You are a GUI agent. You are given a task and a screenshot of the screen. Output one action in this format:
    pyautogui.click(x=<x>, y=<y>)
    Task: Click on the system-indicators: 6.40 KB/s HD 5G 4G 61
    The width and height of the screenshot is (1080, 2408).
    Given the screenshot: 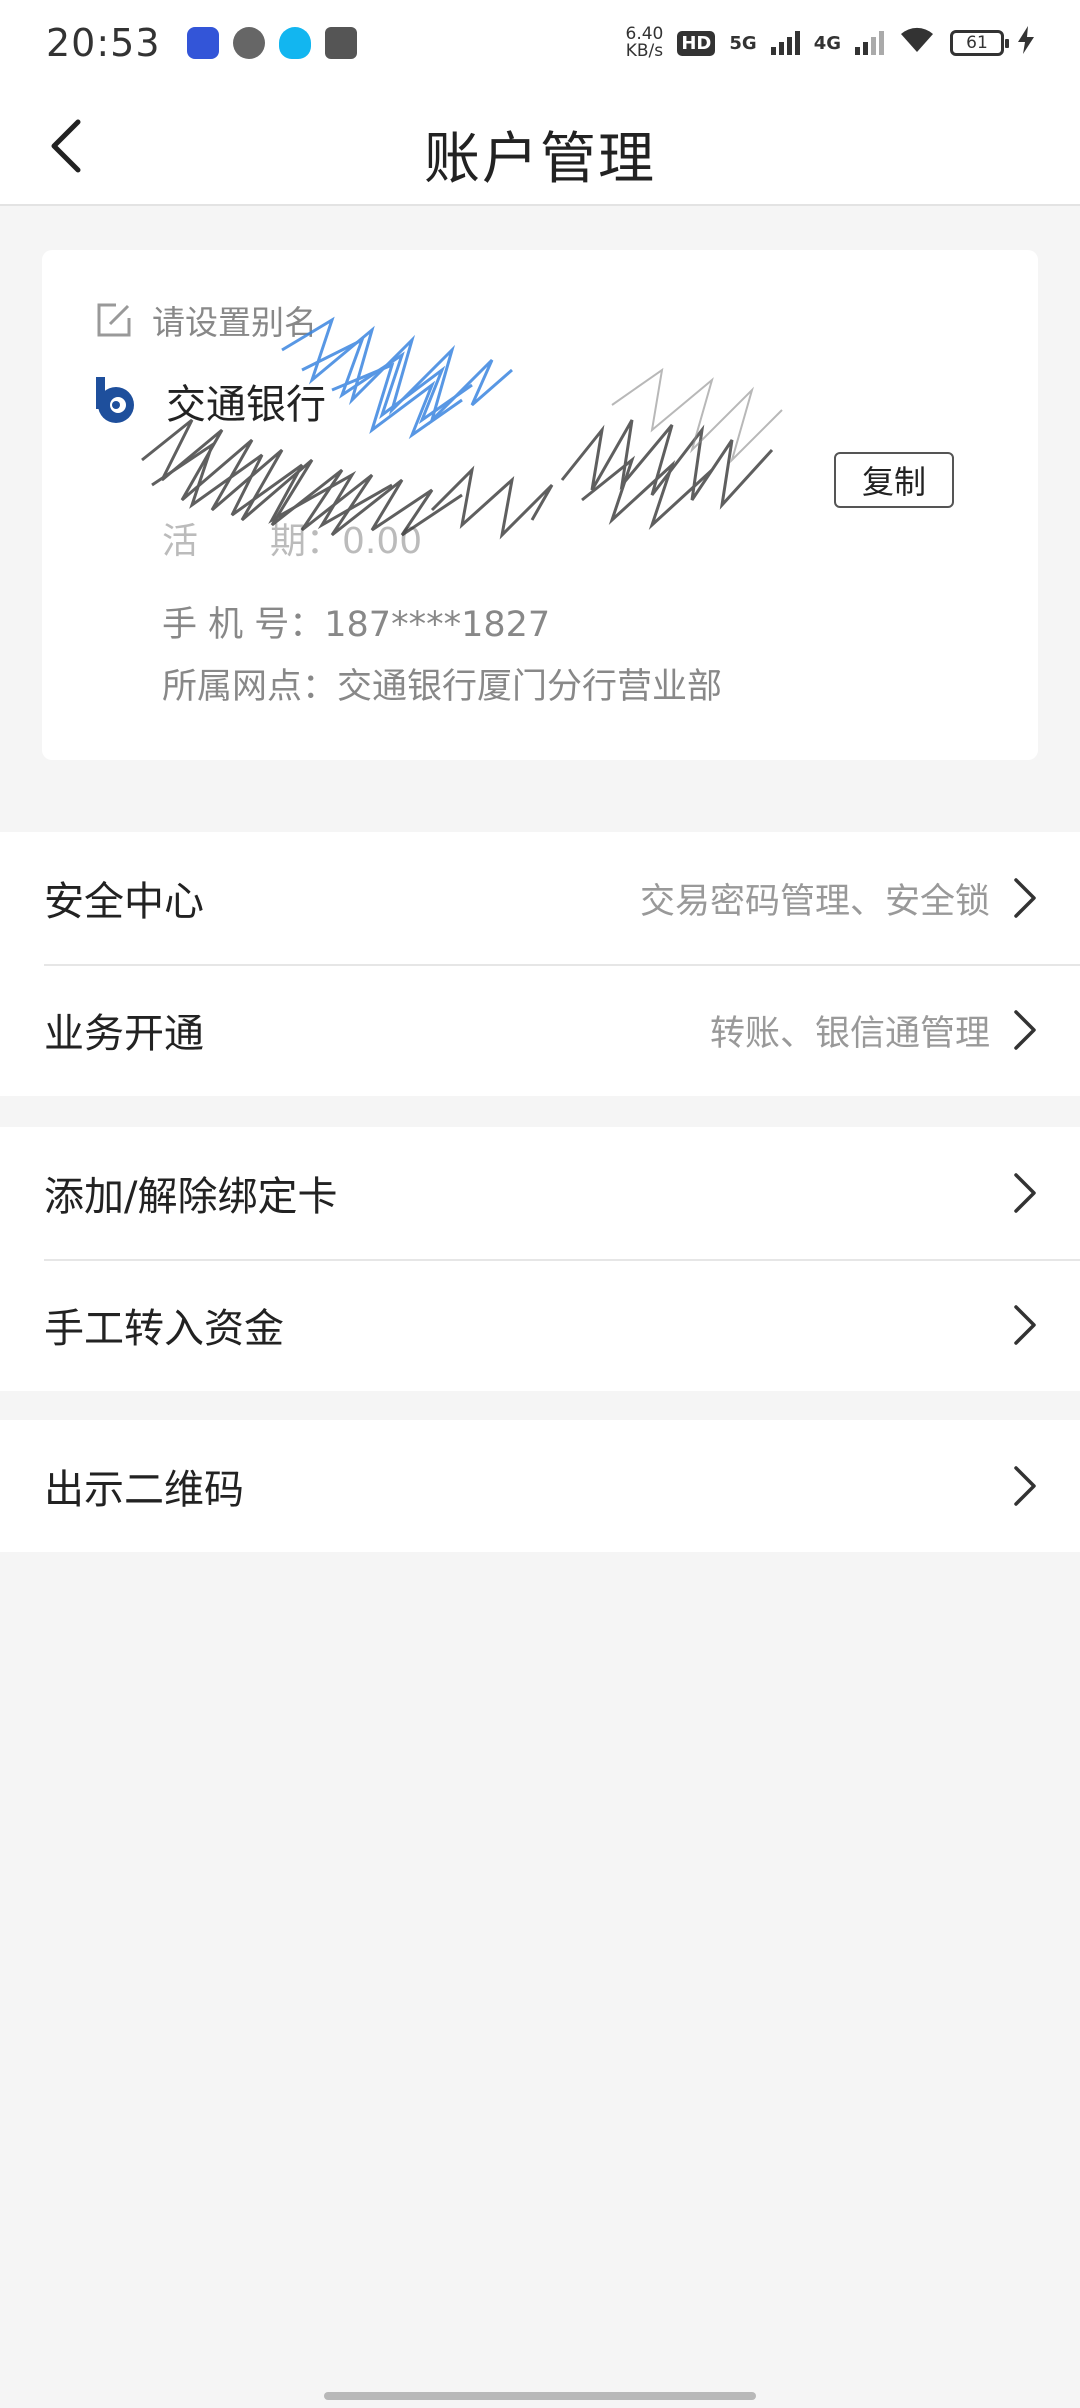 What is the action you would take?
    pyautogui.click(x=830, y=43)
    